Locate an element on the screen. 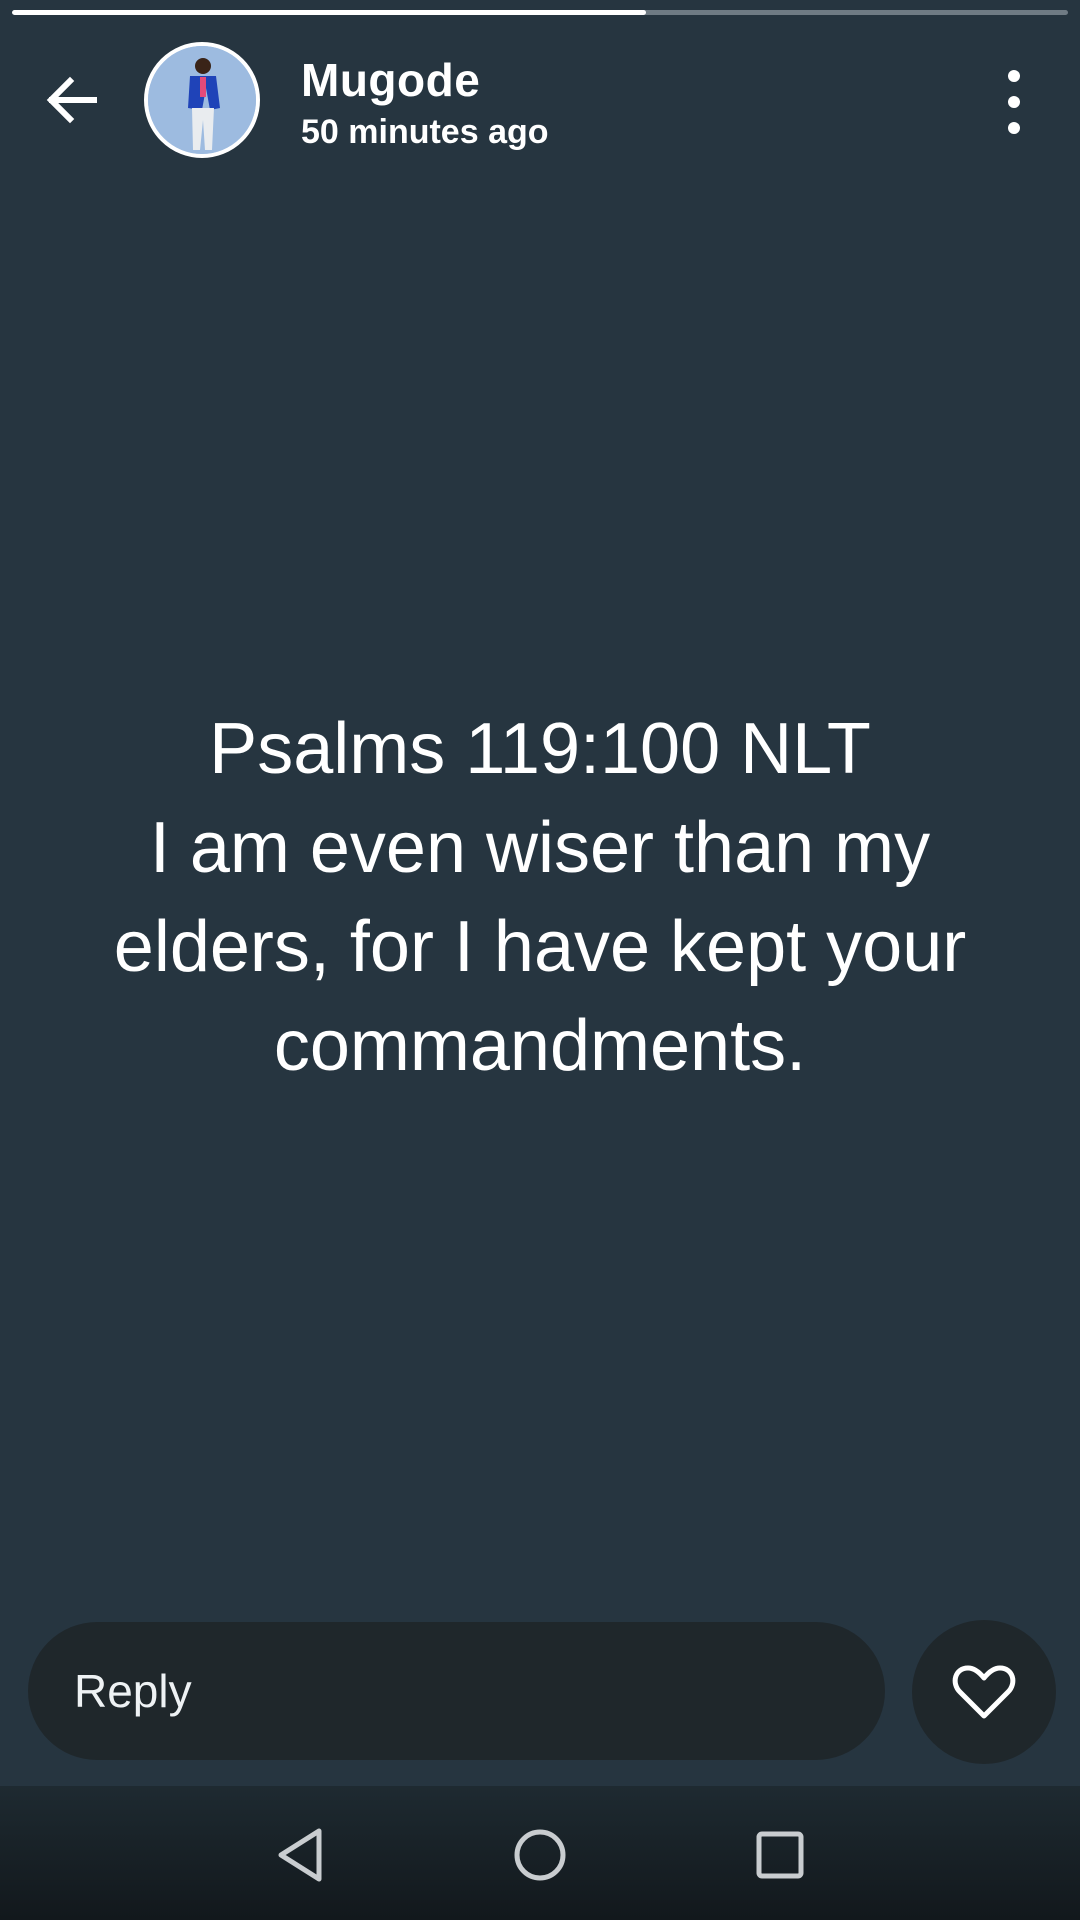  header-info: Mugode 50 minutes ago is located at coordinates (425, 103).